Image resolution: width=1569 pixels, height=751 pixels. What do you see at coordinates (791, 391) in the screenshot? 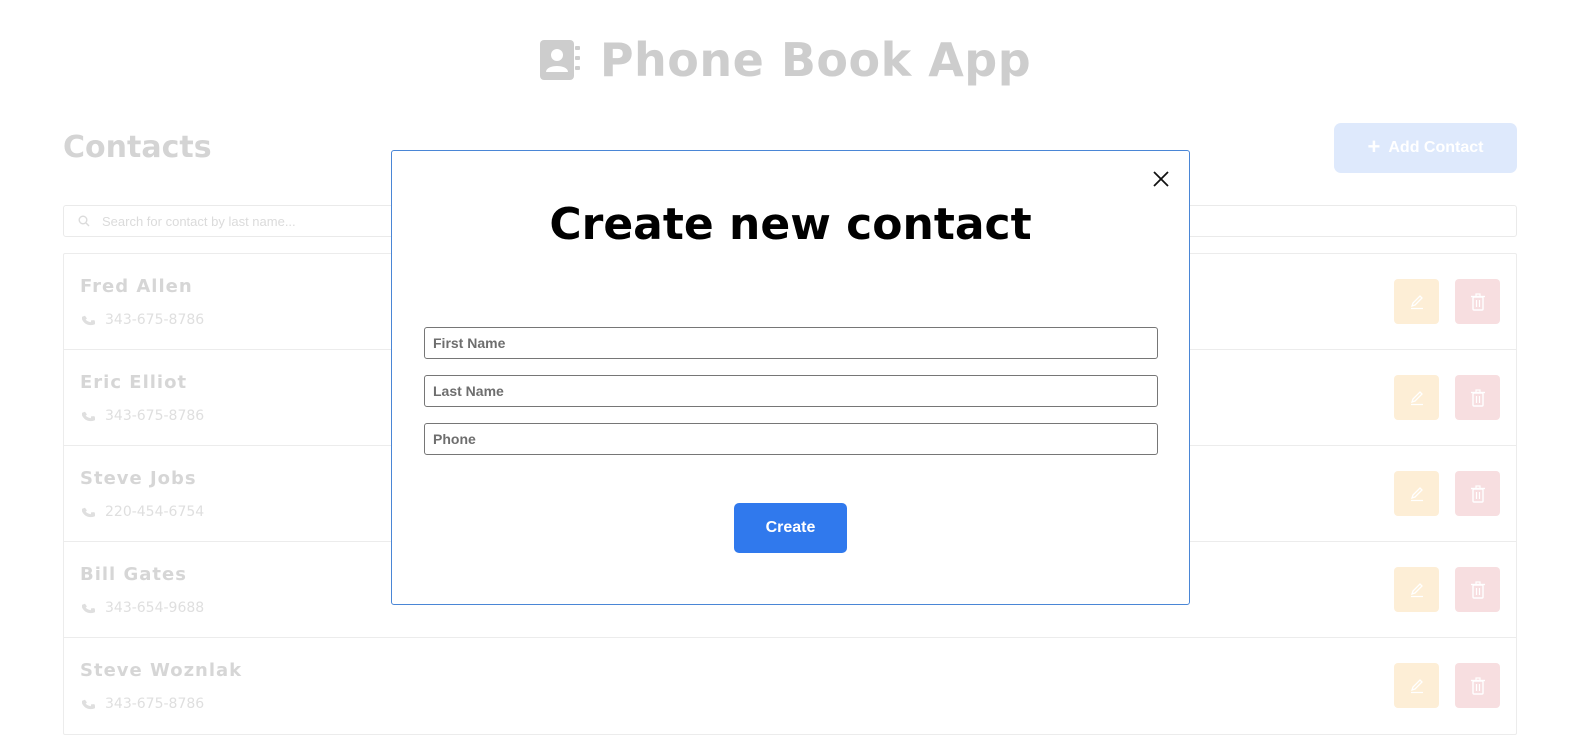
I see `last-name-field` at bounding box center [791, 391].